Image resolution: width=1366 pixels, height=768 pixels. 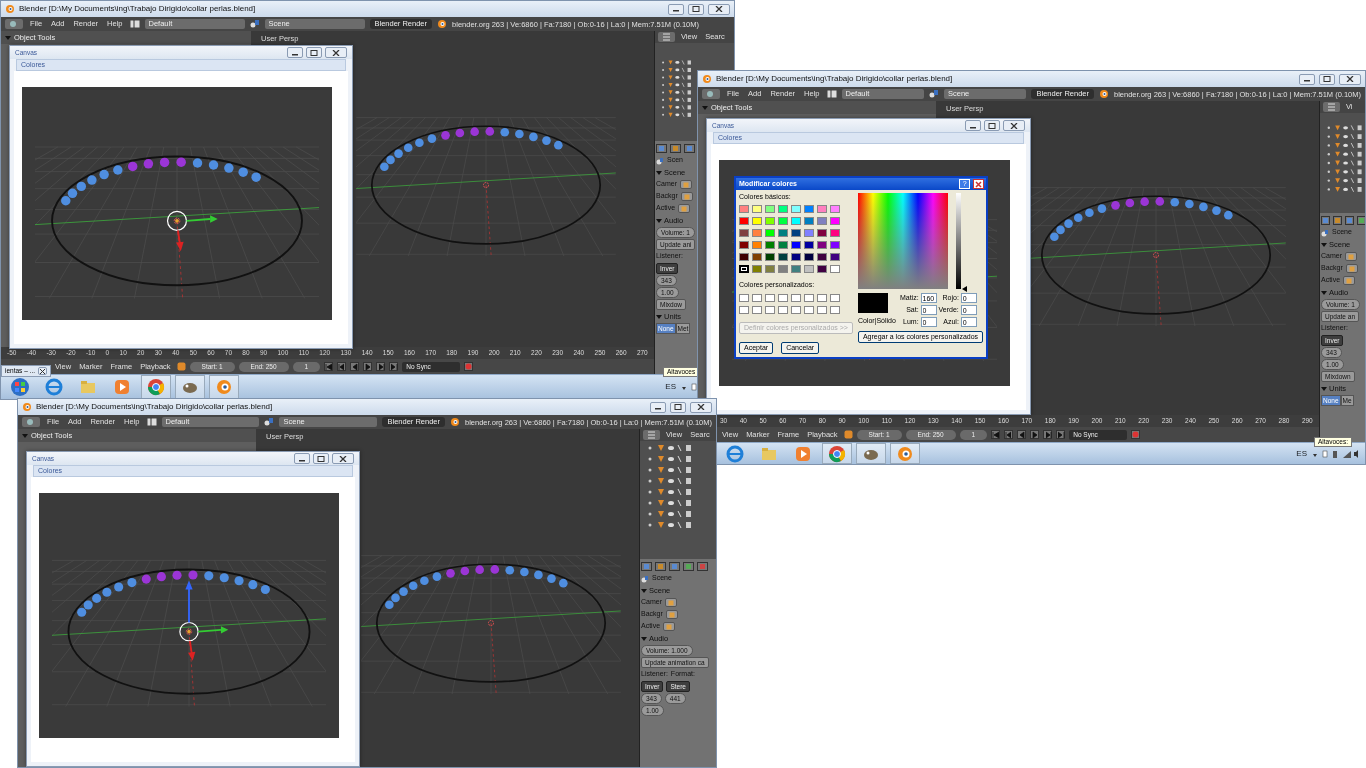 What do you see at coordinates (961, 241) in the screenshot?
I see `luminance-slider` at bounding box center [961, 241].